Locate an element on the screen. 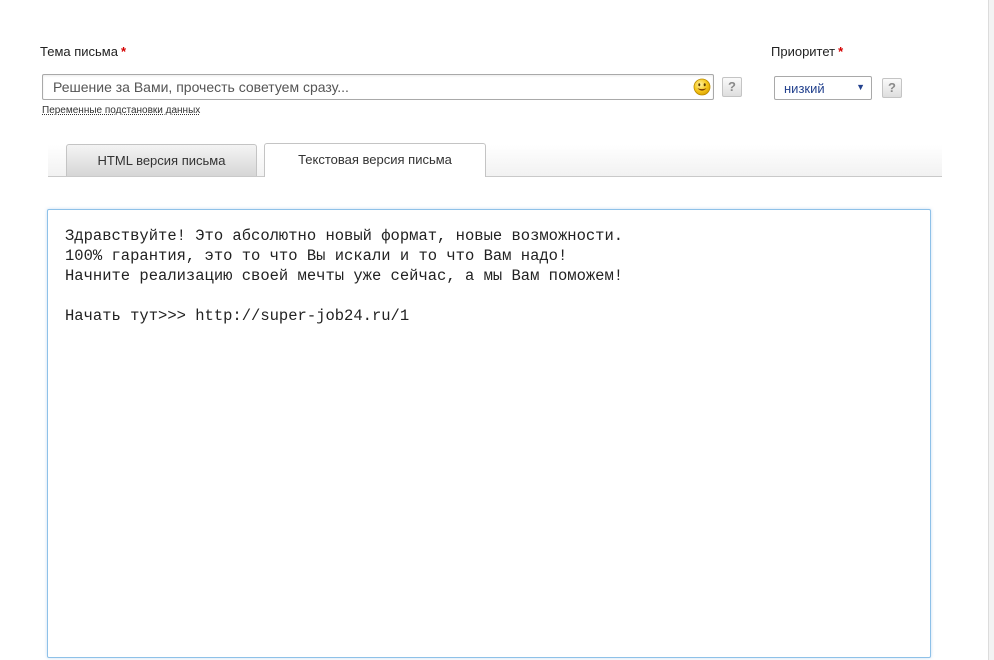 Image resolution: width=994 pixels, height=660 pixels. chevron-down-icon: ▼ is located at coordinates (860, 87).